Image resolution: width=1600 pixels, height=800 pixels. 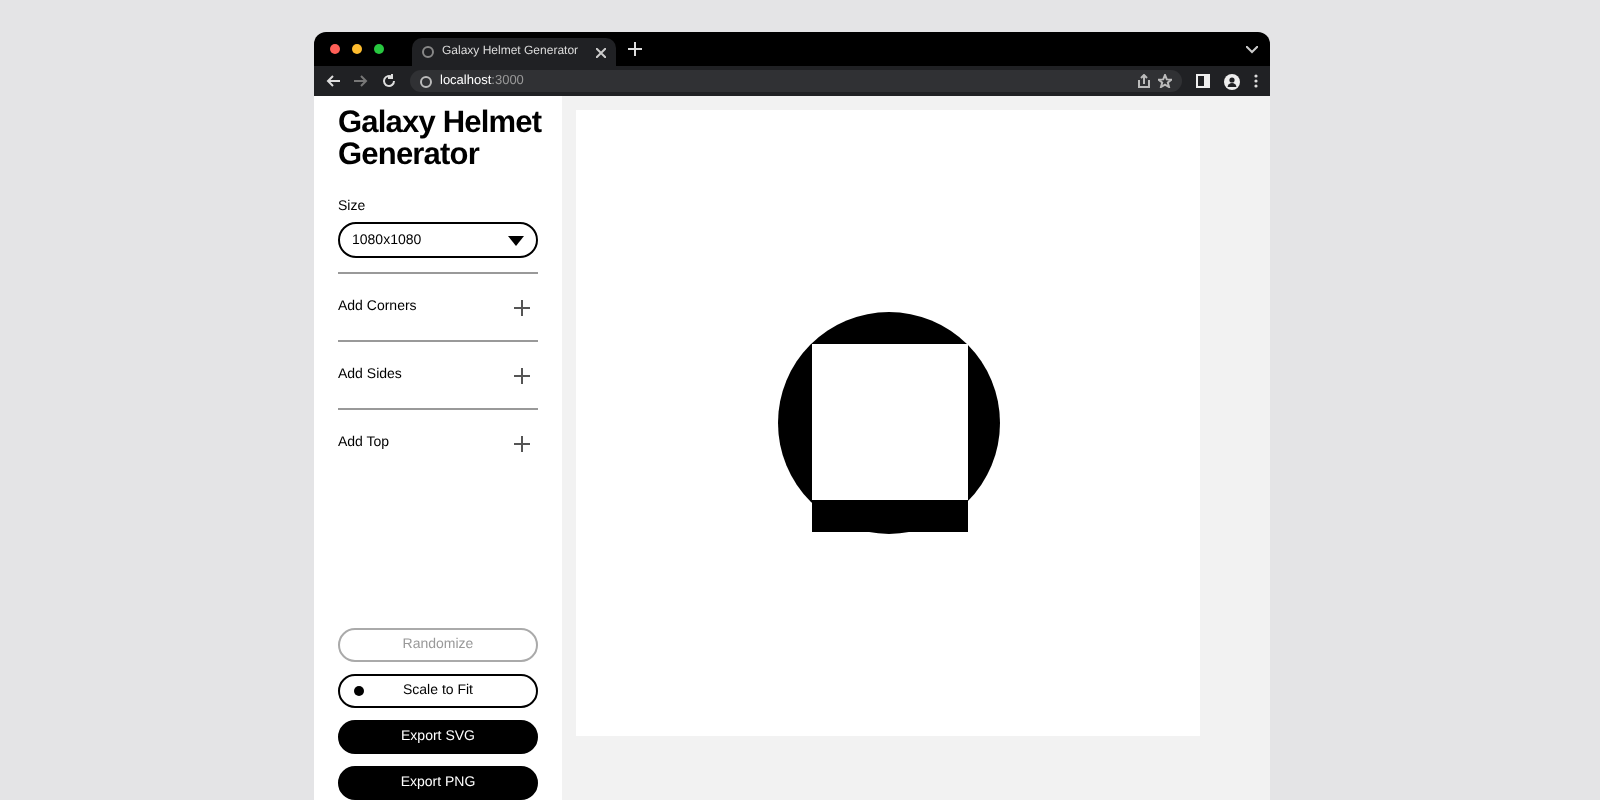 What do you see at coordinates (1252, 49) in the screenshot?
I see `chevron-down-icon` at bounding box center [1252, 49].